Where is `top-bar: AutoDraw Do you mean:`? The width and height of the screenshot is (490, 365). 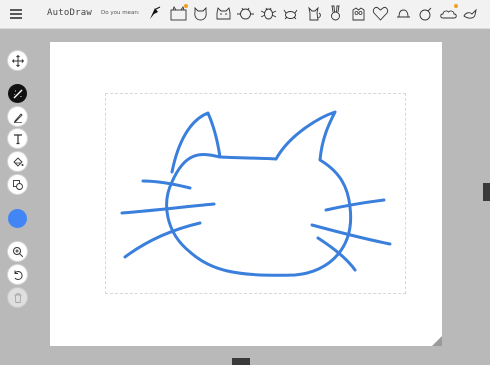
top-bar: AutoDraw Do you mean: is located at coordinates (245, 14).